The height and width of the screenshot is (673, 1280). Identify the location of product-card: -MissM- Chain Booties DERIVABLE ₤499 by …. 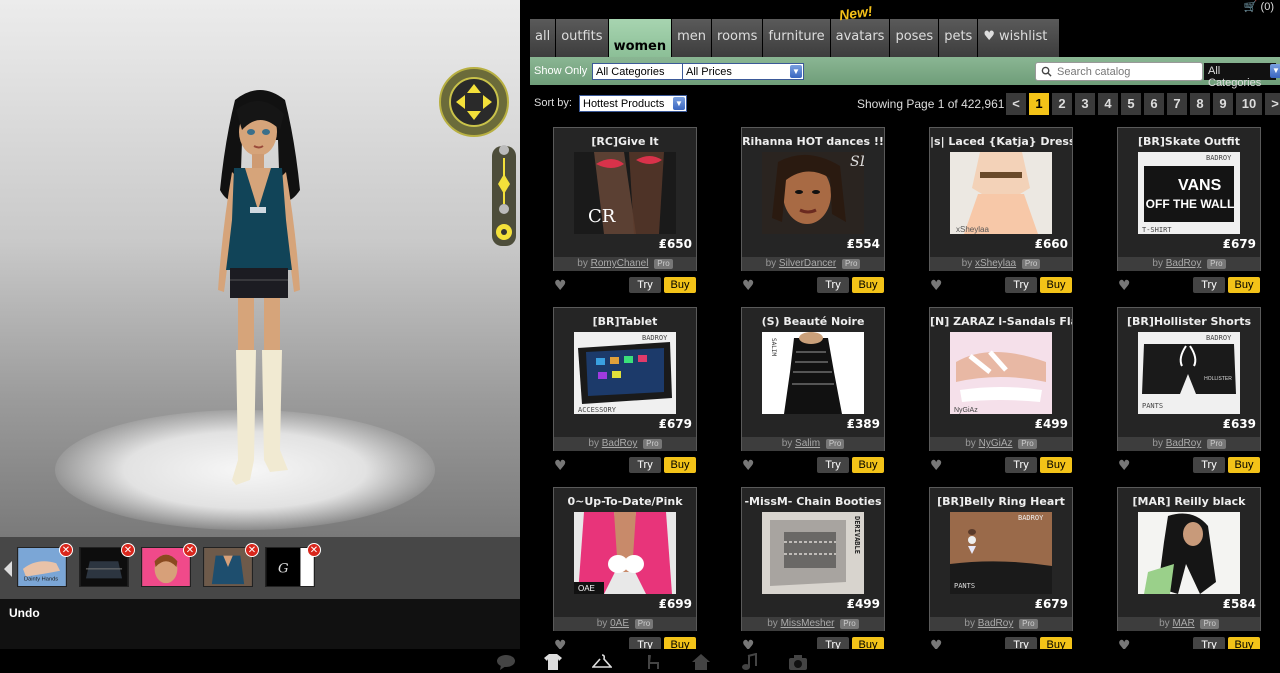
(813, 559).